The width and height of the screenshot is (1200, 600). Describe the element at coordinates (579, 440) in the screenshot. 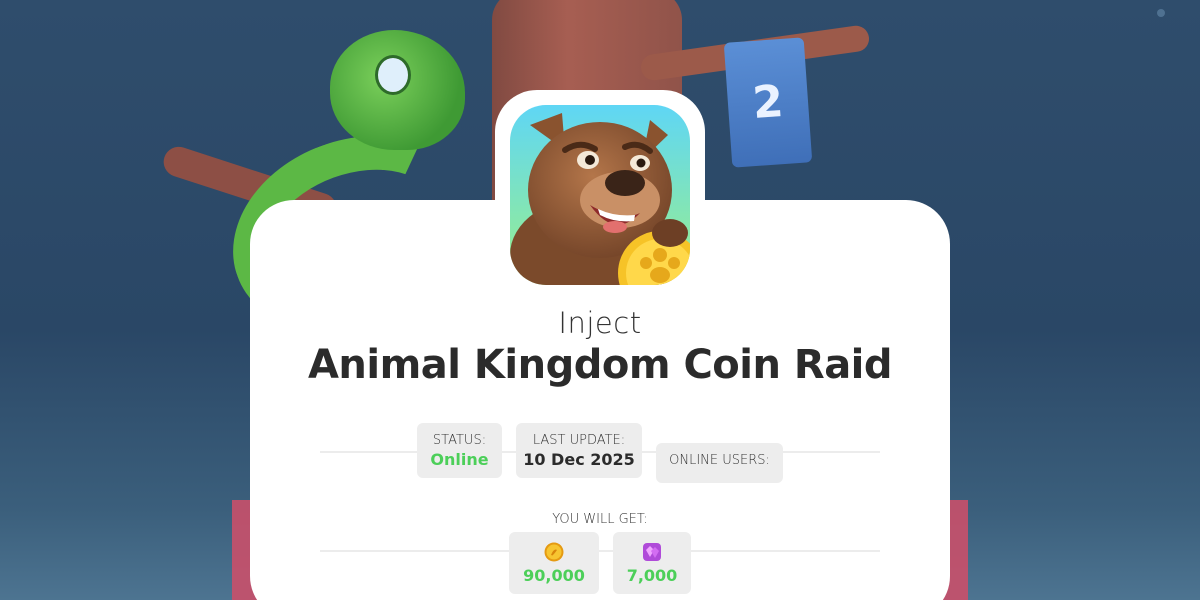

I see `last-update-label: LAST UPDATE:` at that location.